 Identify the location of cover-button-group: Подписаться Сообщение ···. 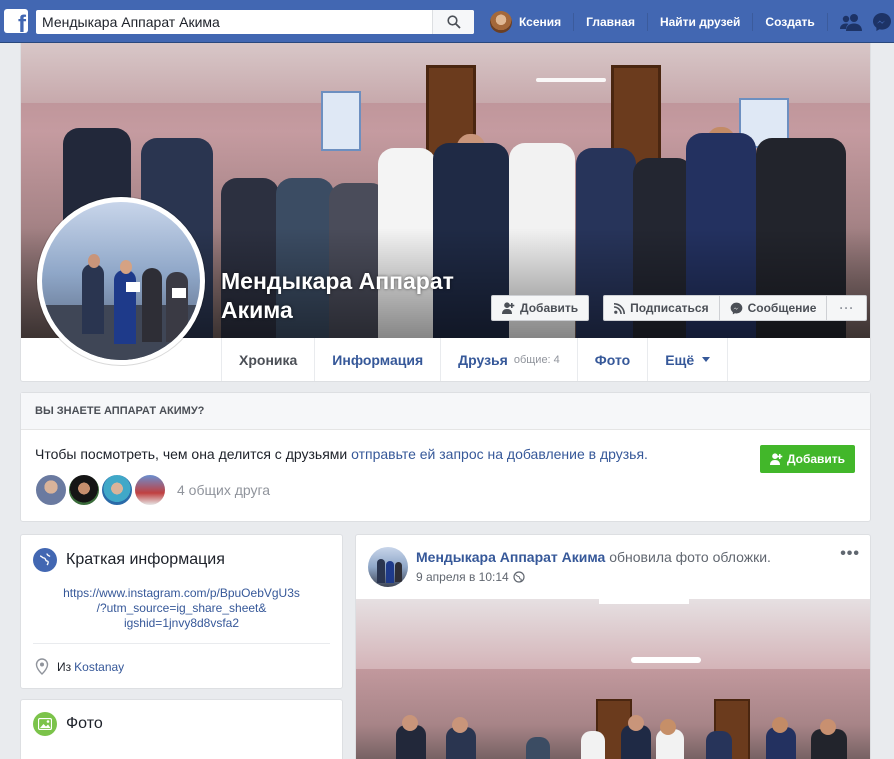
(735, 308).